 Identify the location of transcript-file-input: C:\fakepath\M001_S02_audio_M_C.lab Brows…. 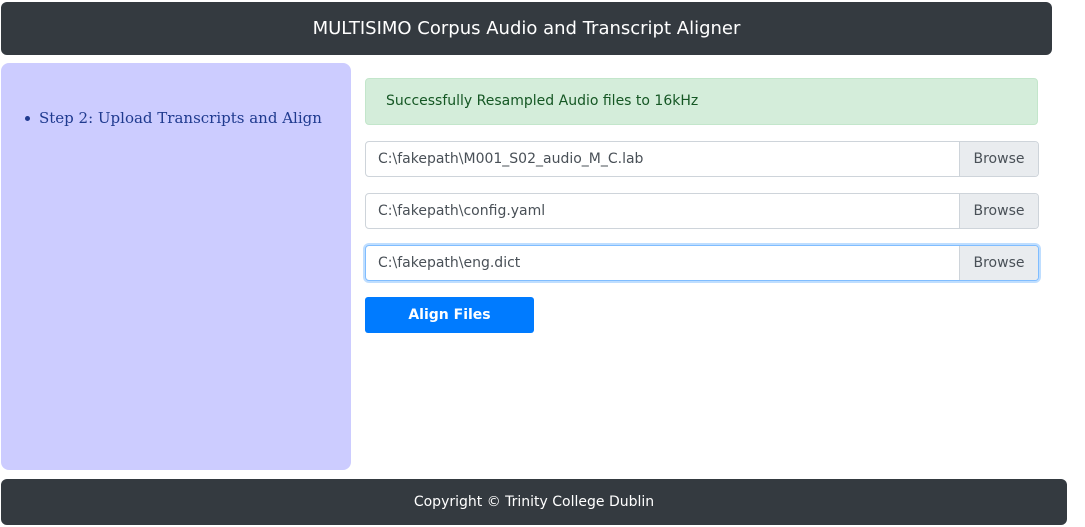
(702, 159).